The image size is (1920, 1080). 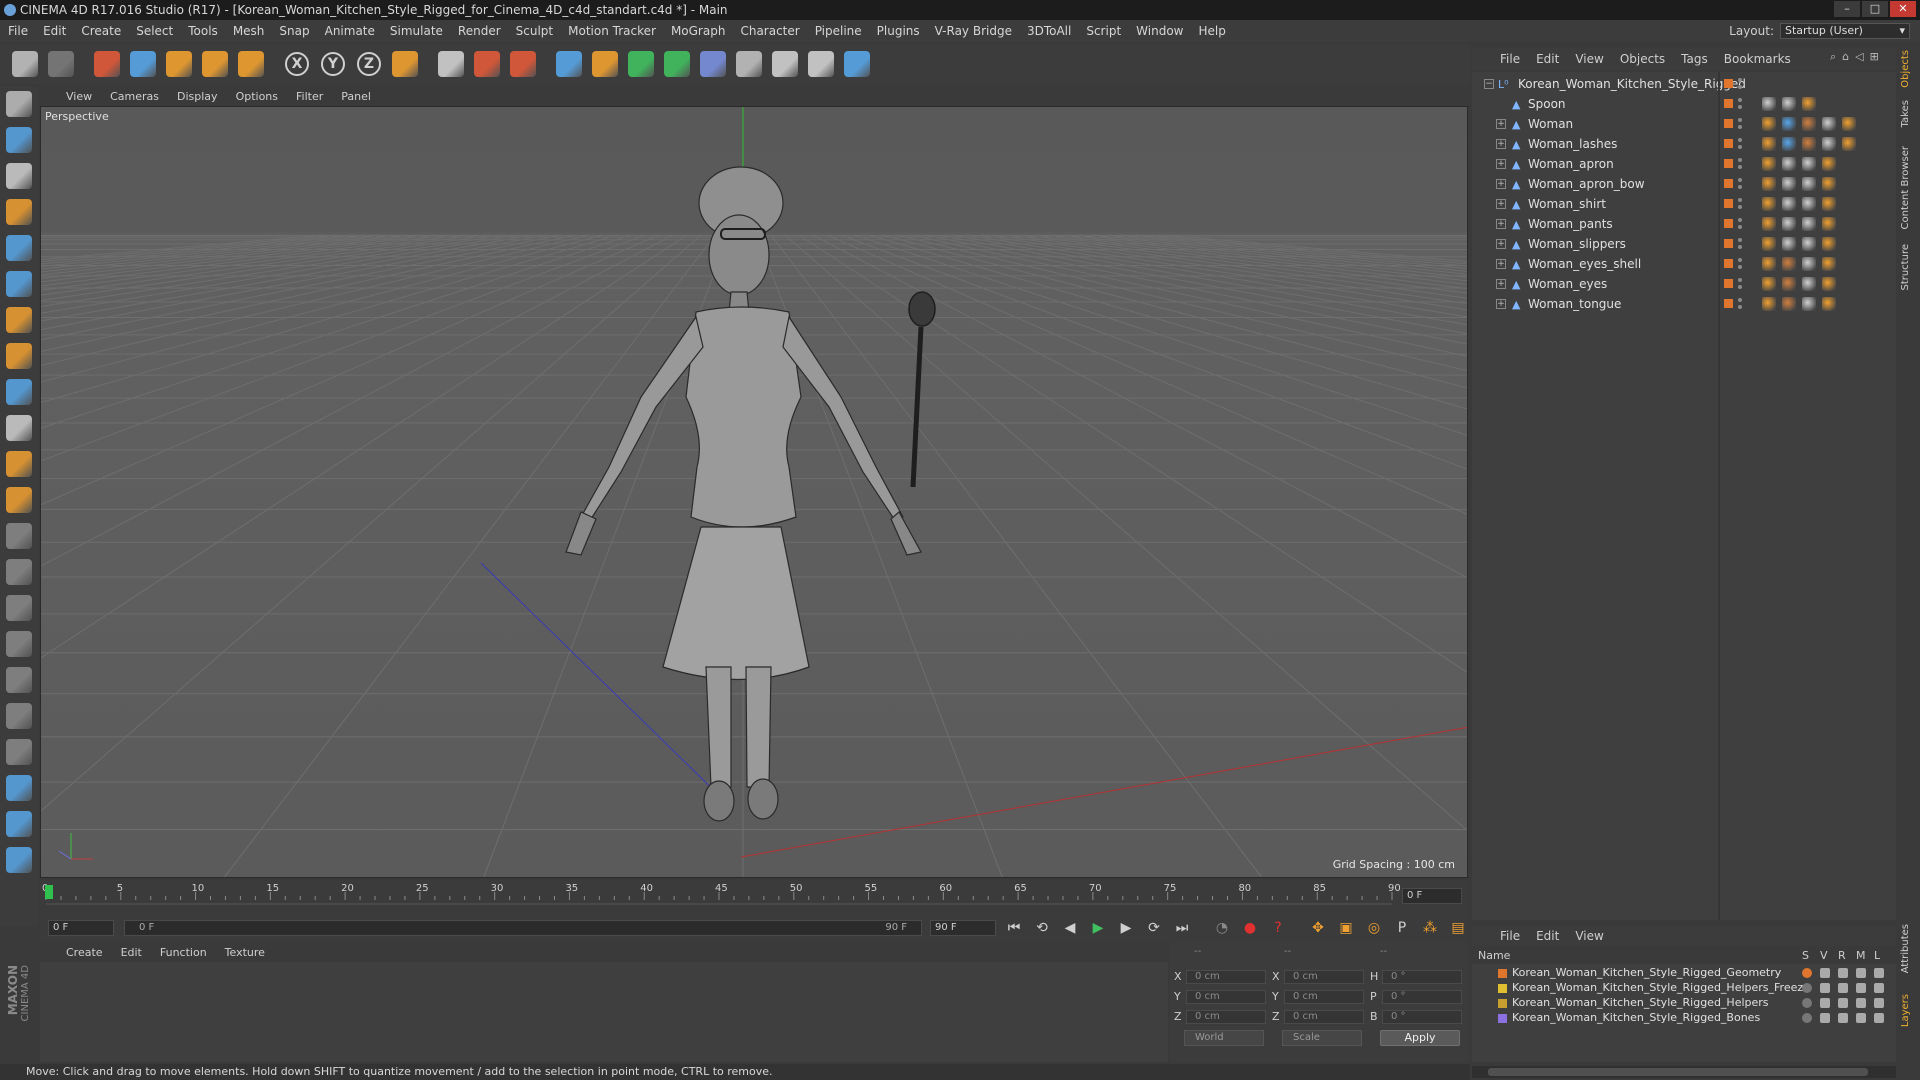 What do you see at coordinates (245, 952) in the screenshot?
I see `material-menu-texture: Texture` at bounding box center [245, 952].